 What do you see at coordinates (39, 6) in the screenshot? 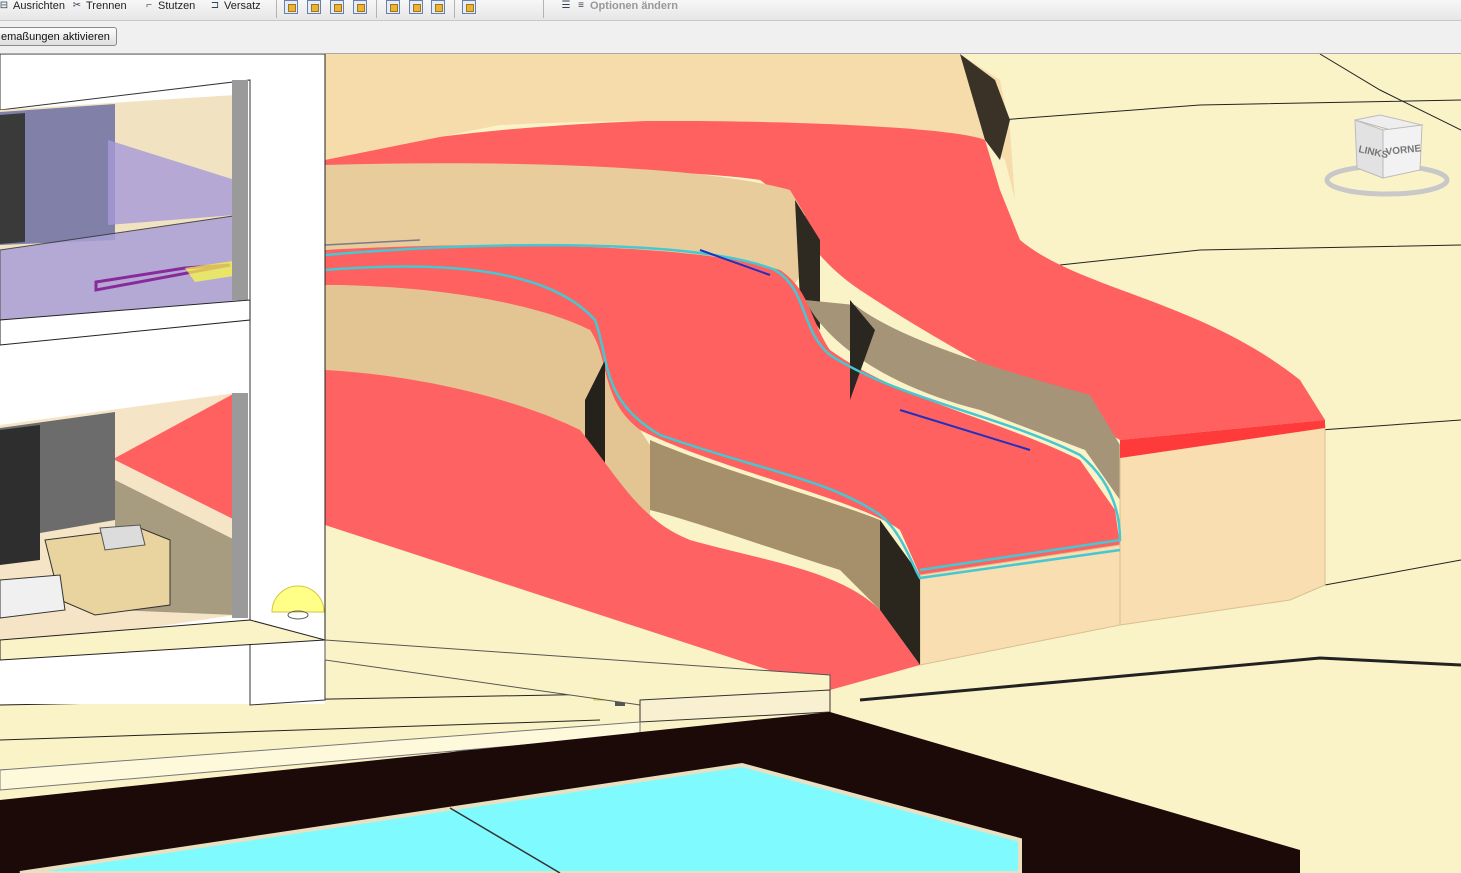
I see `ausrichten-label: Ausrichten` at bounding box center [39, 6].